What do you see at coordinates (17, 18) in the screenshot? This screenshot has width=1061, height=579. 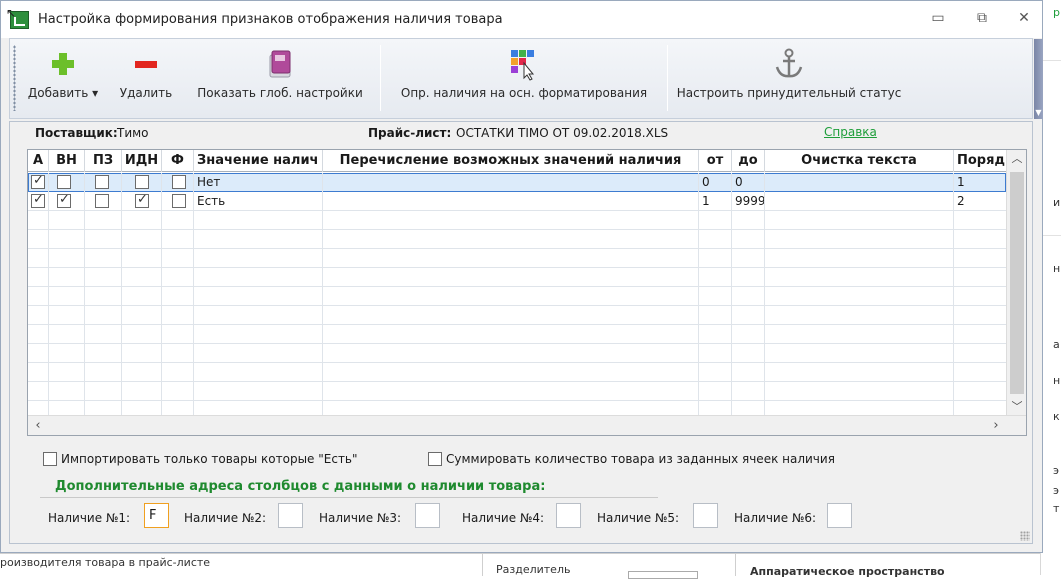 I see `app-icon: ↖` at bounding box center [17, 18].